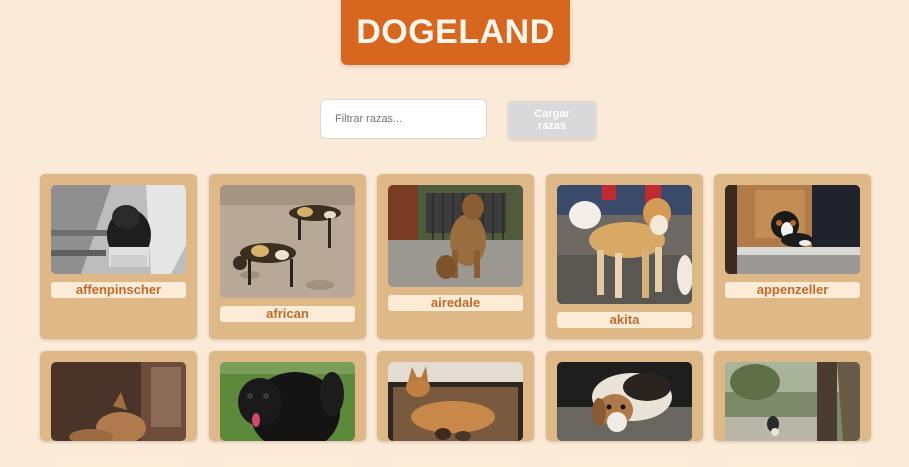 This screenshot has height=467, width=909. I want to click on app-title: DOGELAND, so click(455, 32).